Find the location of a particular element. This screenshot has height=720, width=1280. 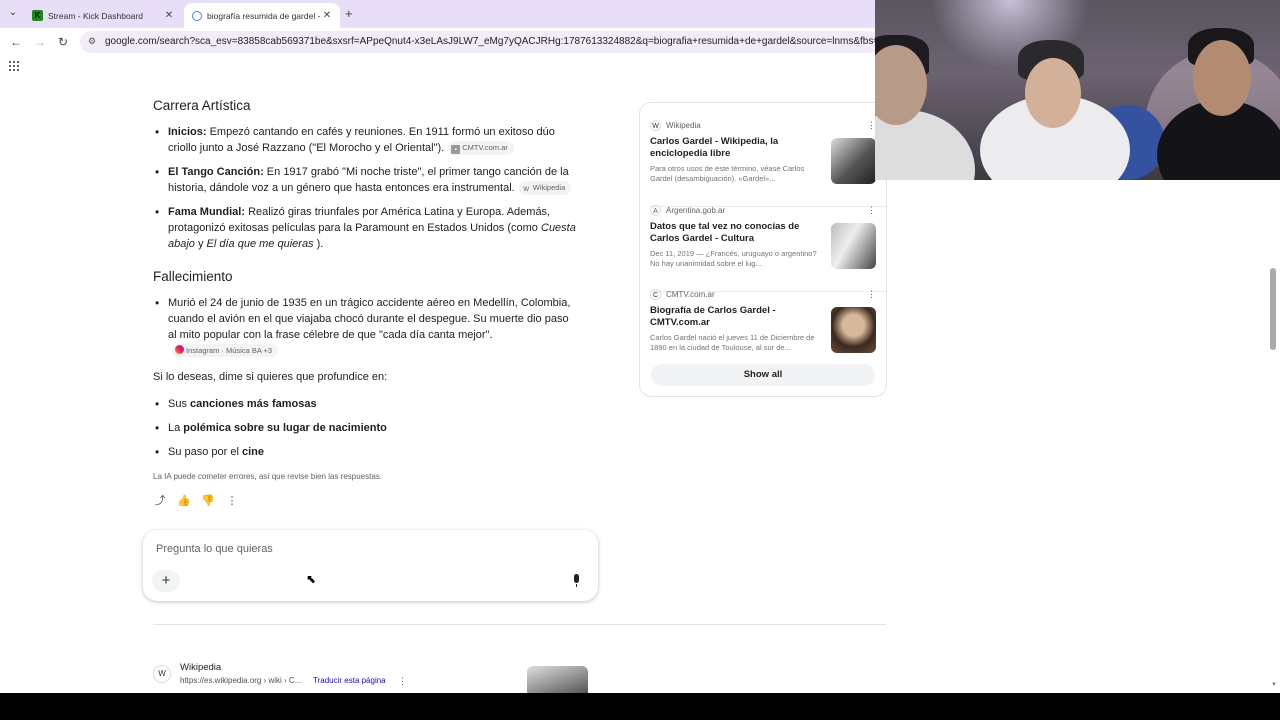

bookmarks-bar is located at coordinates (437, 67).